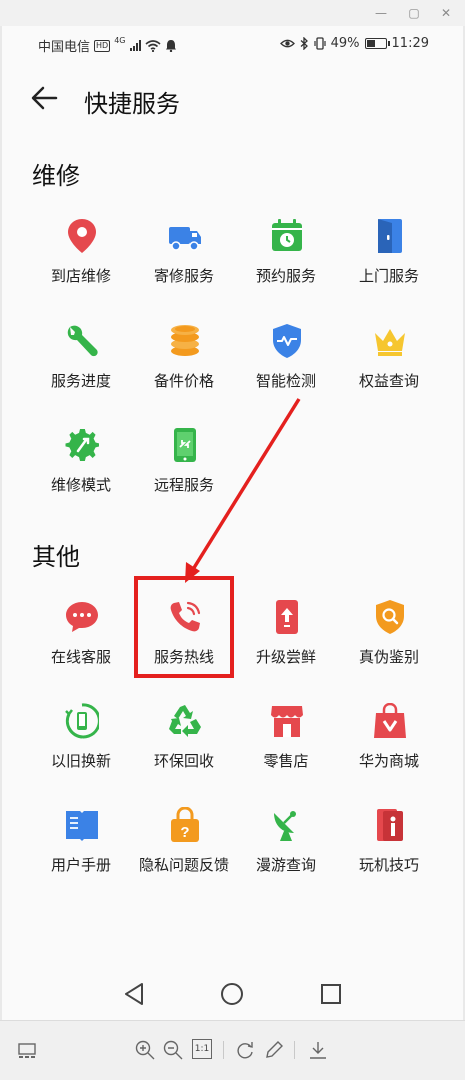  I want to click on annotation-arrow, so click(243, 490).